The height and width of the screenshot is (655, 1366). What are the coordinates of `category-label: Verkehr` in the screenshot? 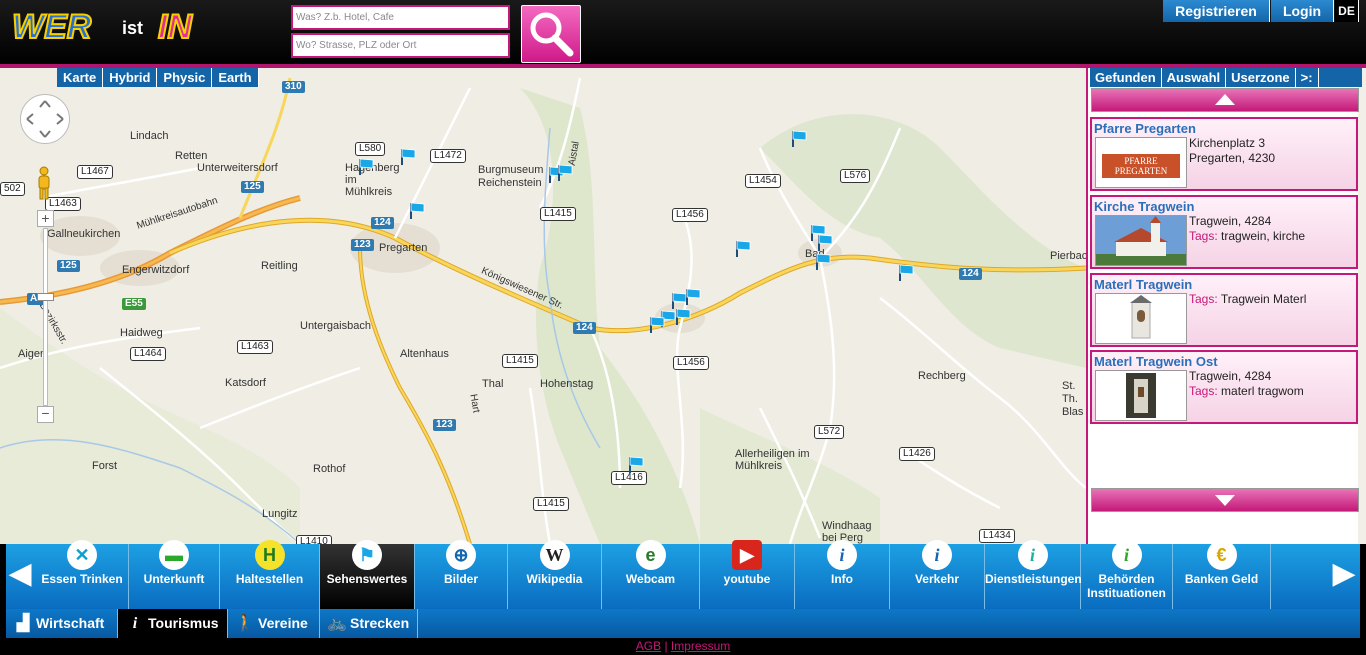 It's located at (937, 579).